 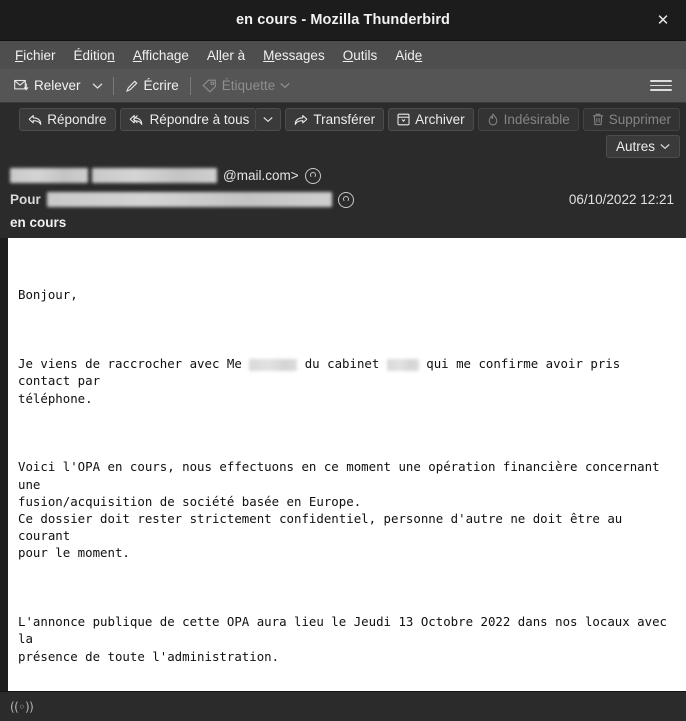 What do you see at coordinates (189, 199) in the screenshot?
I see `to-address-redacted` at bounding box center [189, 199].